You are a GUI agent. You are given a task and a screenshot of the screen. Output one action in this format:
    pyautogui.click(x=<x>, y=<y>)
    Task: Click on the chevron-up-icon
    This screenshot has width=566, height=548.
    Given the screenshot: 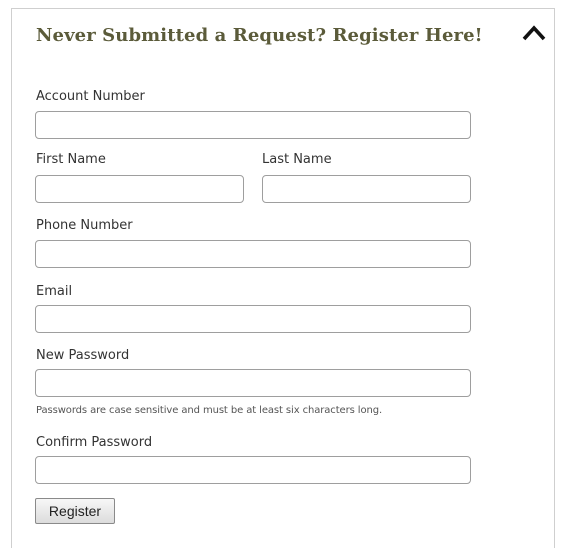 What is the action you would take?
    pyautogui.click(x=534, y=33)
    